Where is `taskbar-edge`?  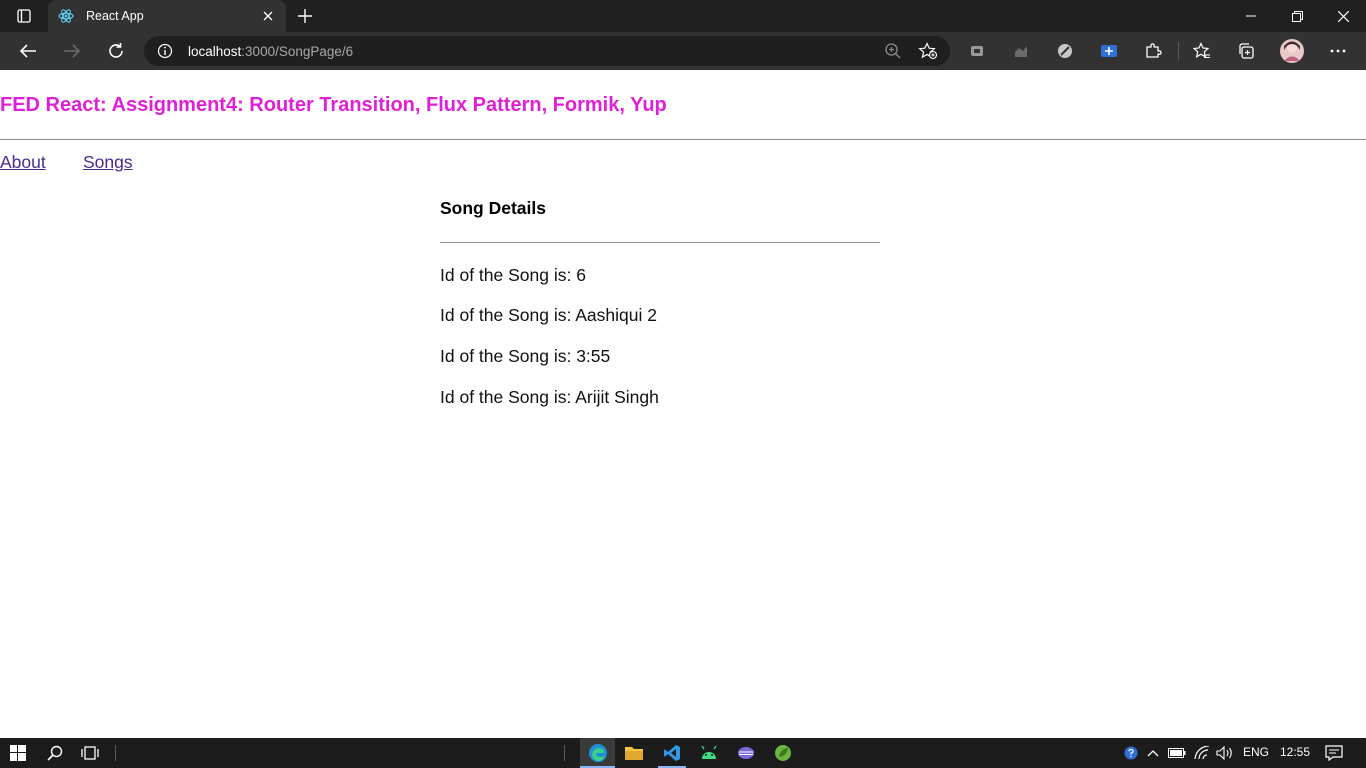 taskbar-edge is located at coordinates (598, 753).